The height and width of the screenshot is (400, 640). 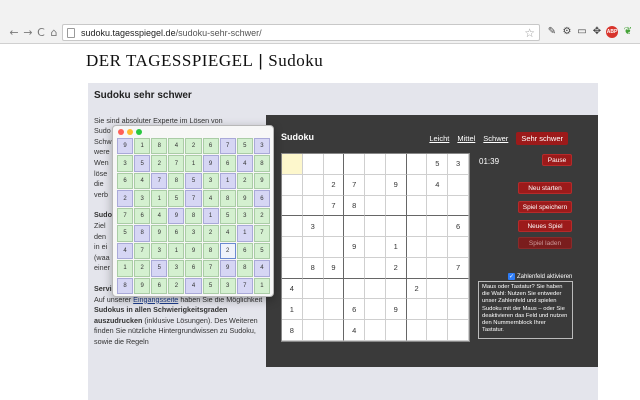 I want to click on level-schwer: Schwer, so click(x=495, y=138).